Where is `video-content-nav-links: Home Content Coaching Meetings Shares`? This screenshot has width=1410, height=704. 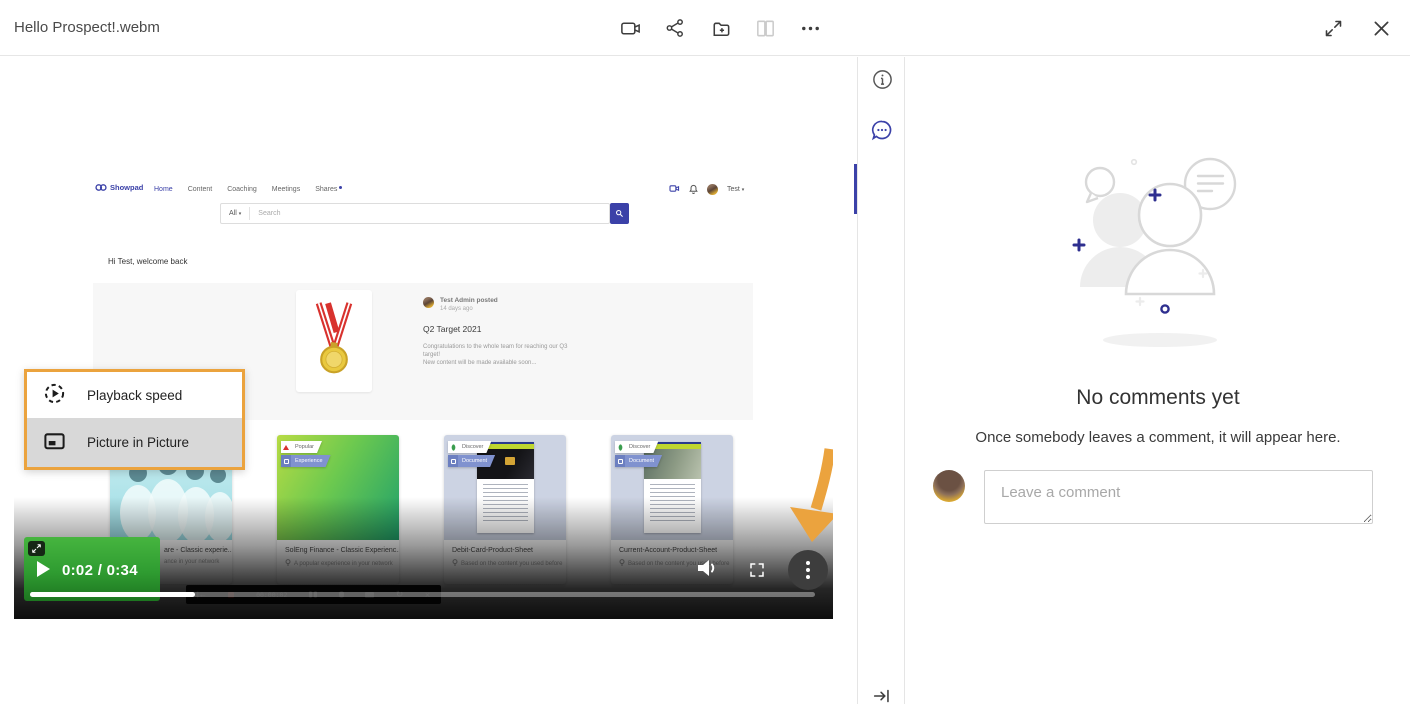
video-content-nav-links: Home Content Coaching Meetings Shares is located at coordinates (248, 189).